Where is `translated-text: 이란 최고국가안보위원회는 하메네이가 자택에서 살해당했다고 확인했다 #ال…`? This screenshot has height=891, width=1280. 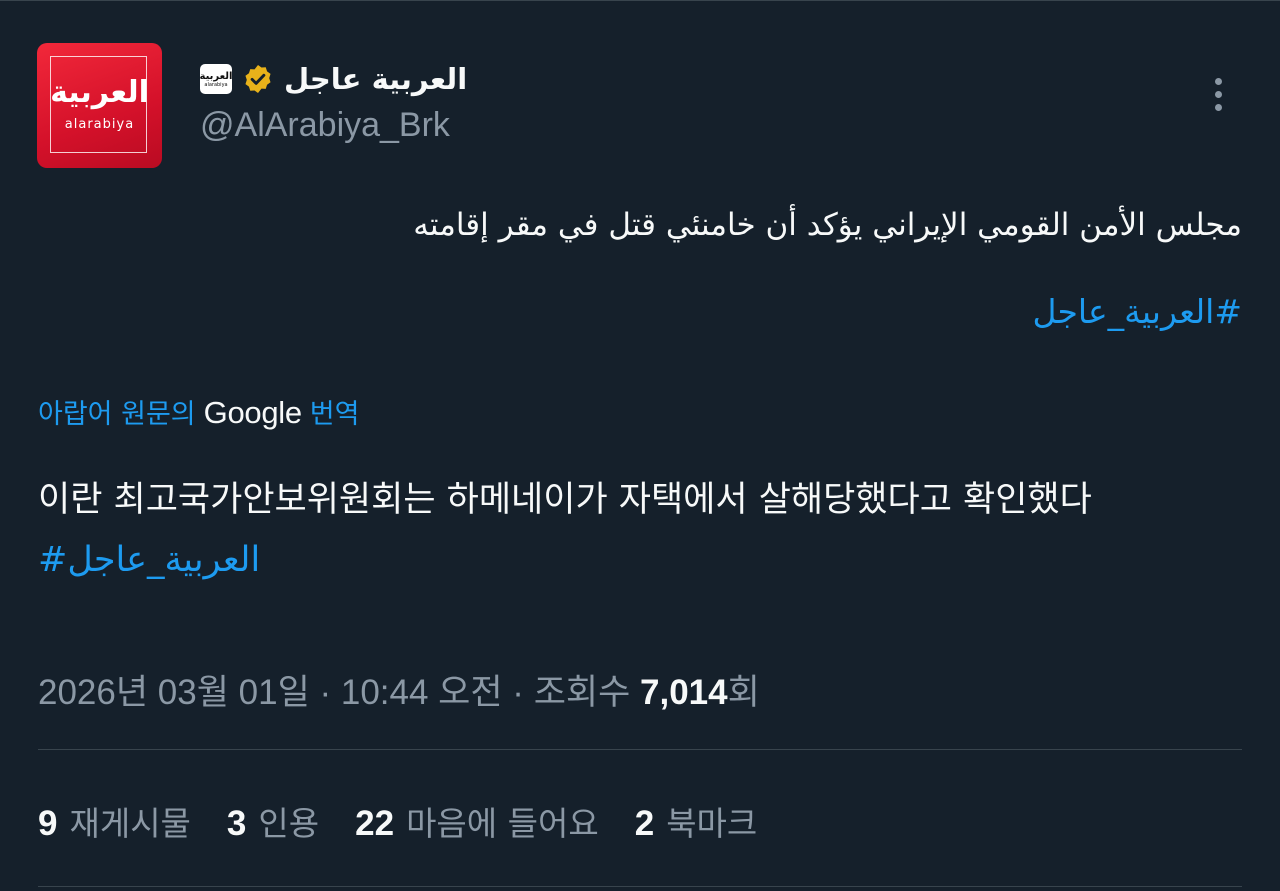
translated-text: 이란 최고국가안보위원회는 하메네이가 자택에서 살해당했다고 확인했다 #ال… is located at coordinates (638, 530).